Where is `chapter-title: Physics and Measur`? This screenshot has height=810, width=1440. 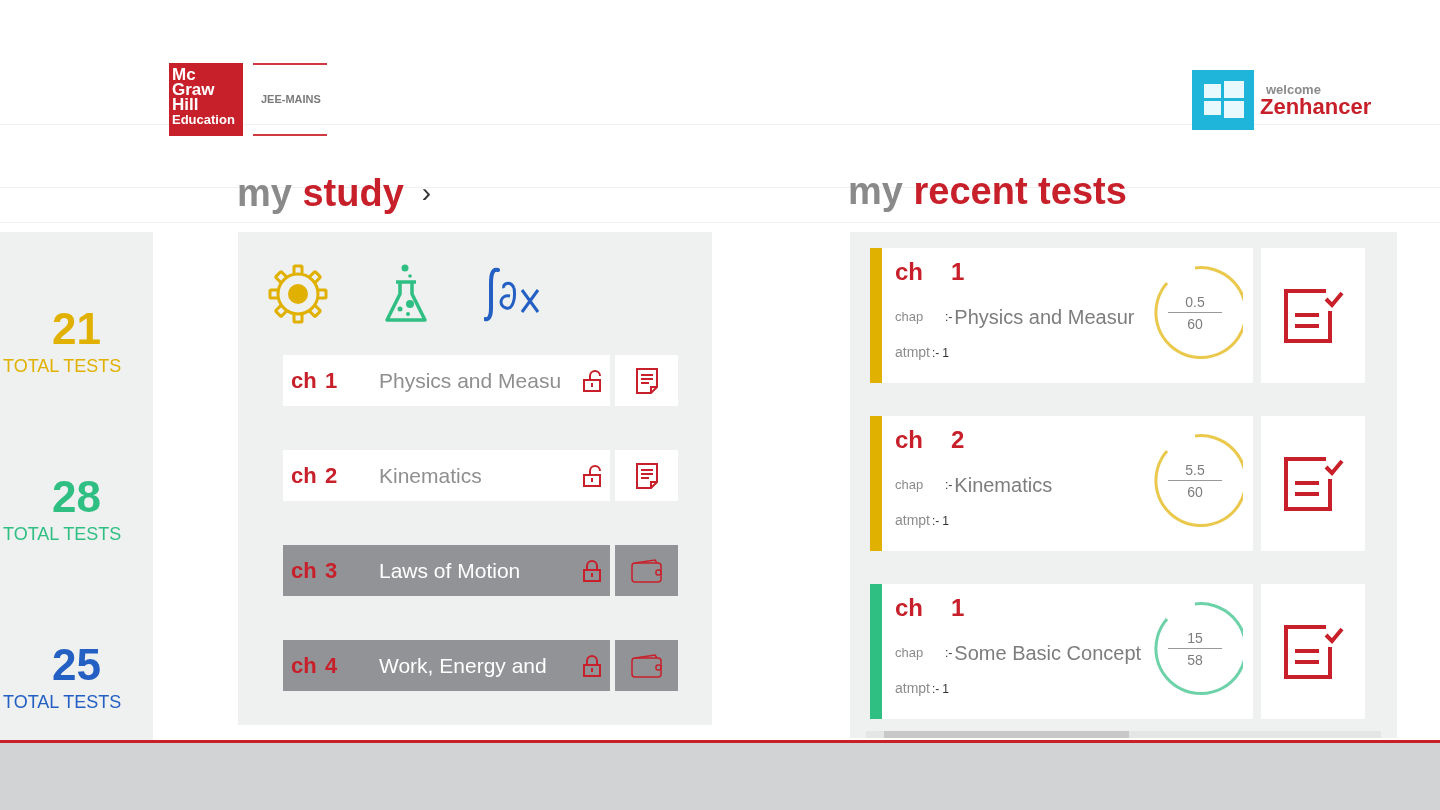 chapter-title: Physics and Measur is located at coordinates (1044, 317).